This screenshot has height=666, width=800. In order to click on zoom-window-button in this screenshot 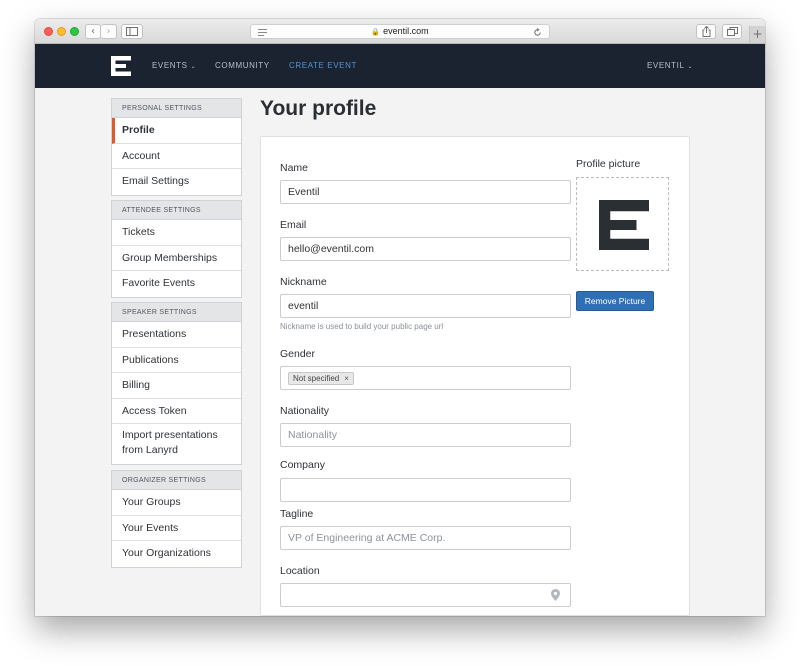, I will do `click(74, 31)`.